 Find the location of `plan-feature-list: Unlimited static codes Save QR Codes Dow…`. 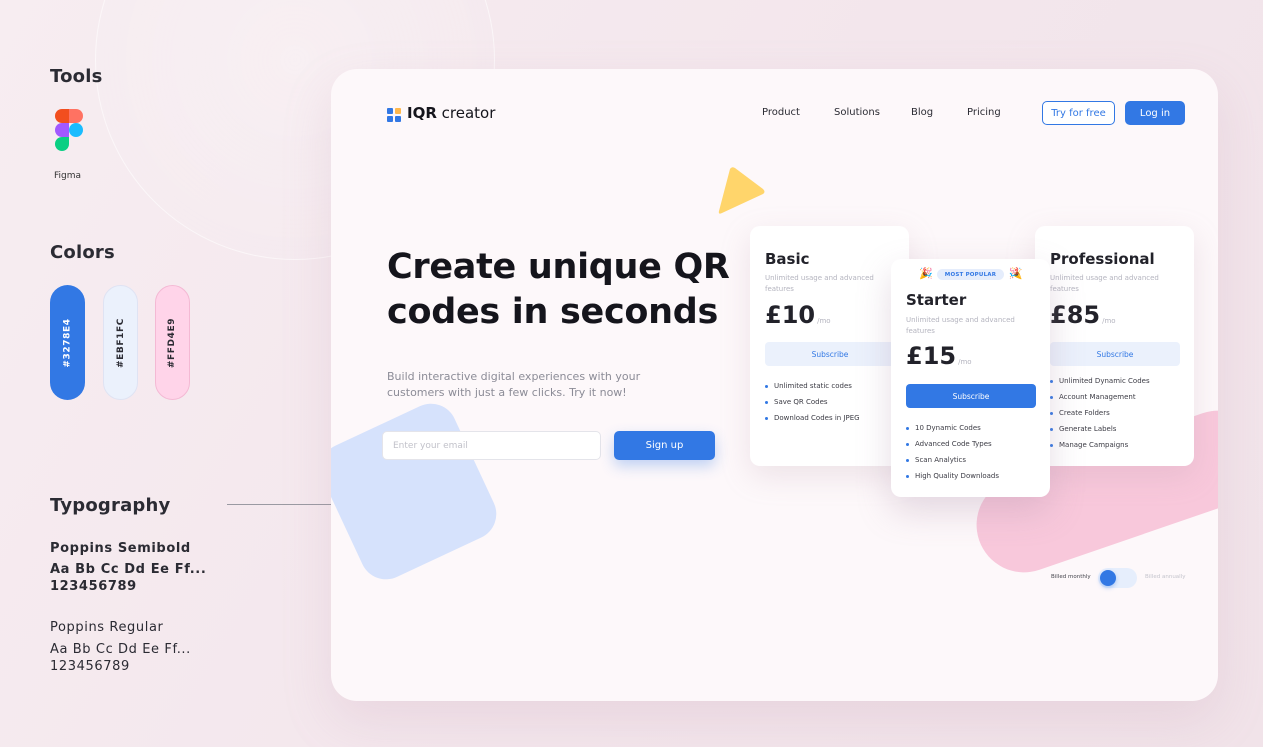

plan-feature-list: Unlimited static codes Save QR Codes Dow… is located at coordinates (812, 402).